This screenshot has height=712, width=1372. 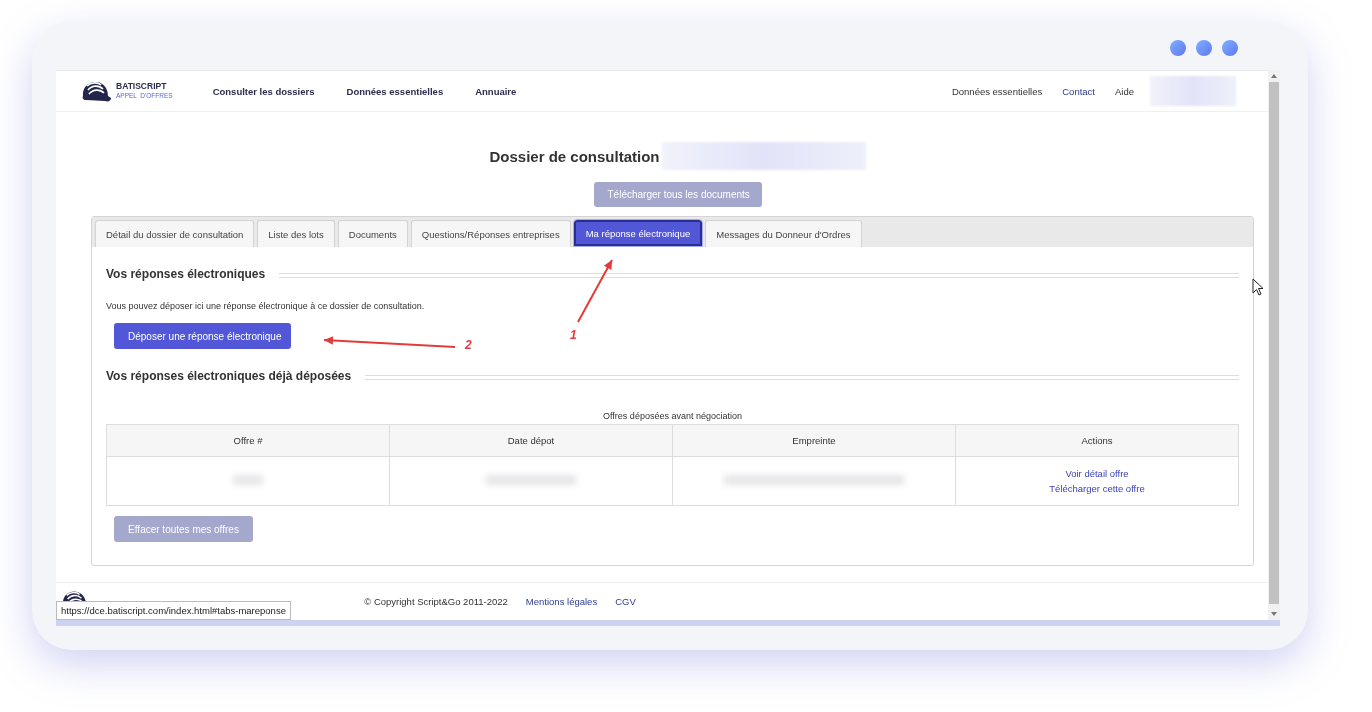 I want to click on tab: Détail du dossier de consultation, so click(x=175, y=233).